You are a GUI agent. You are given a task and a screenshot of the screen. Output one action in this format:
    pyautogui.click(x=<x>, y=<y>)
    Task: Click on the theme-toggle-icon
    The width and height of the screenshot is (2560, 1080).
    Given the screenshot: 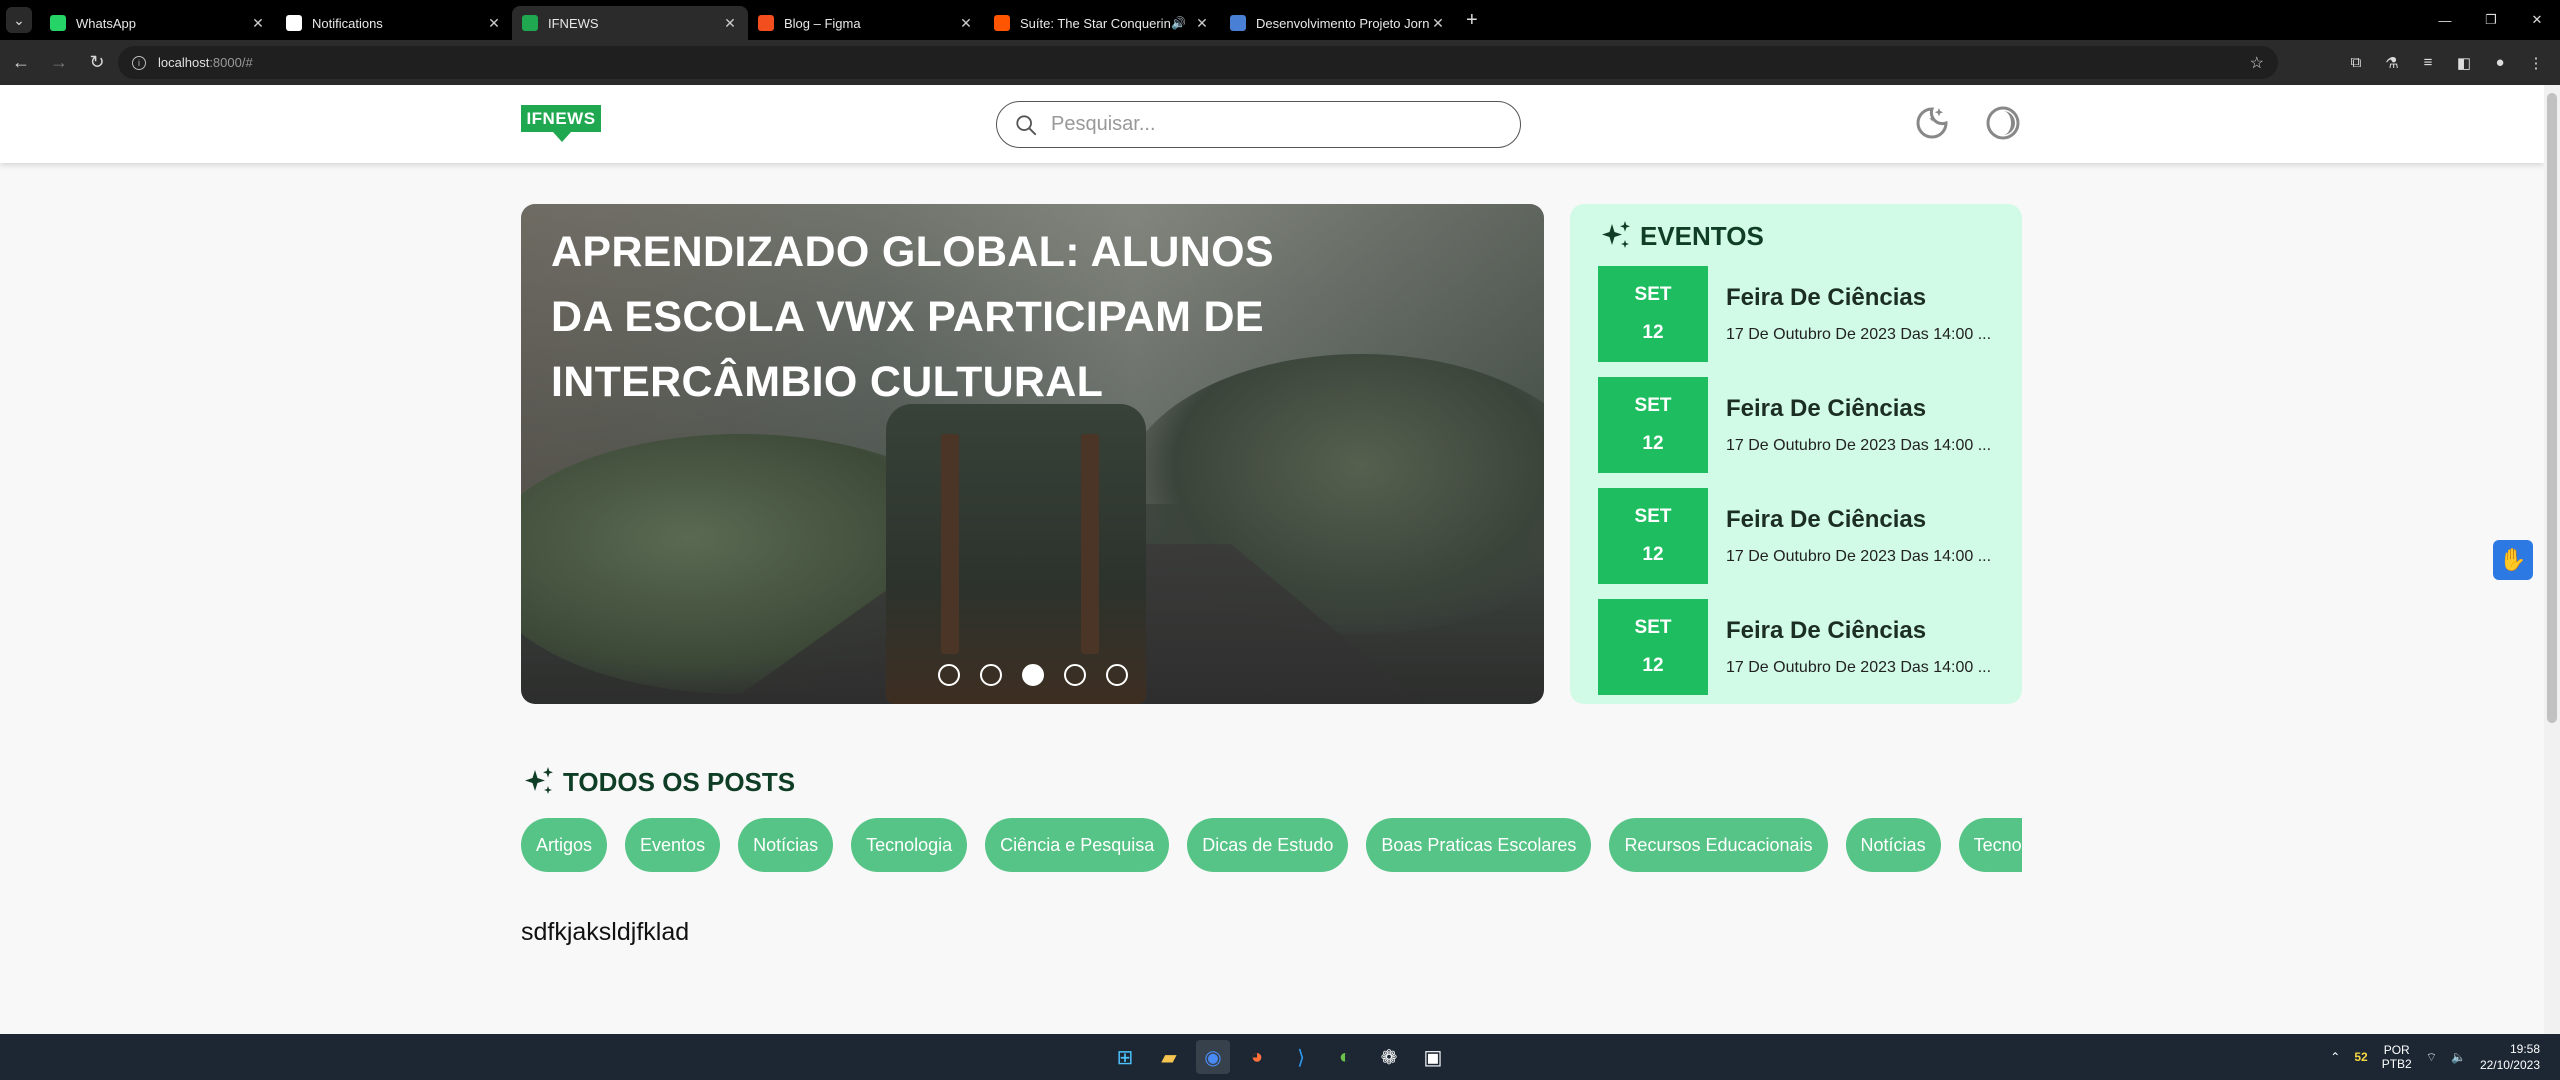 What is the action you would take?
    pyautogui.click(x=2003, y=123)
    